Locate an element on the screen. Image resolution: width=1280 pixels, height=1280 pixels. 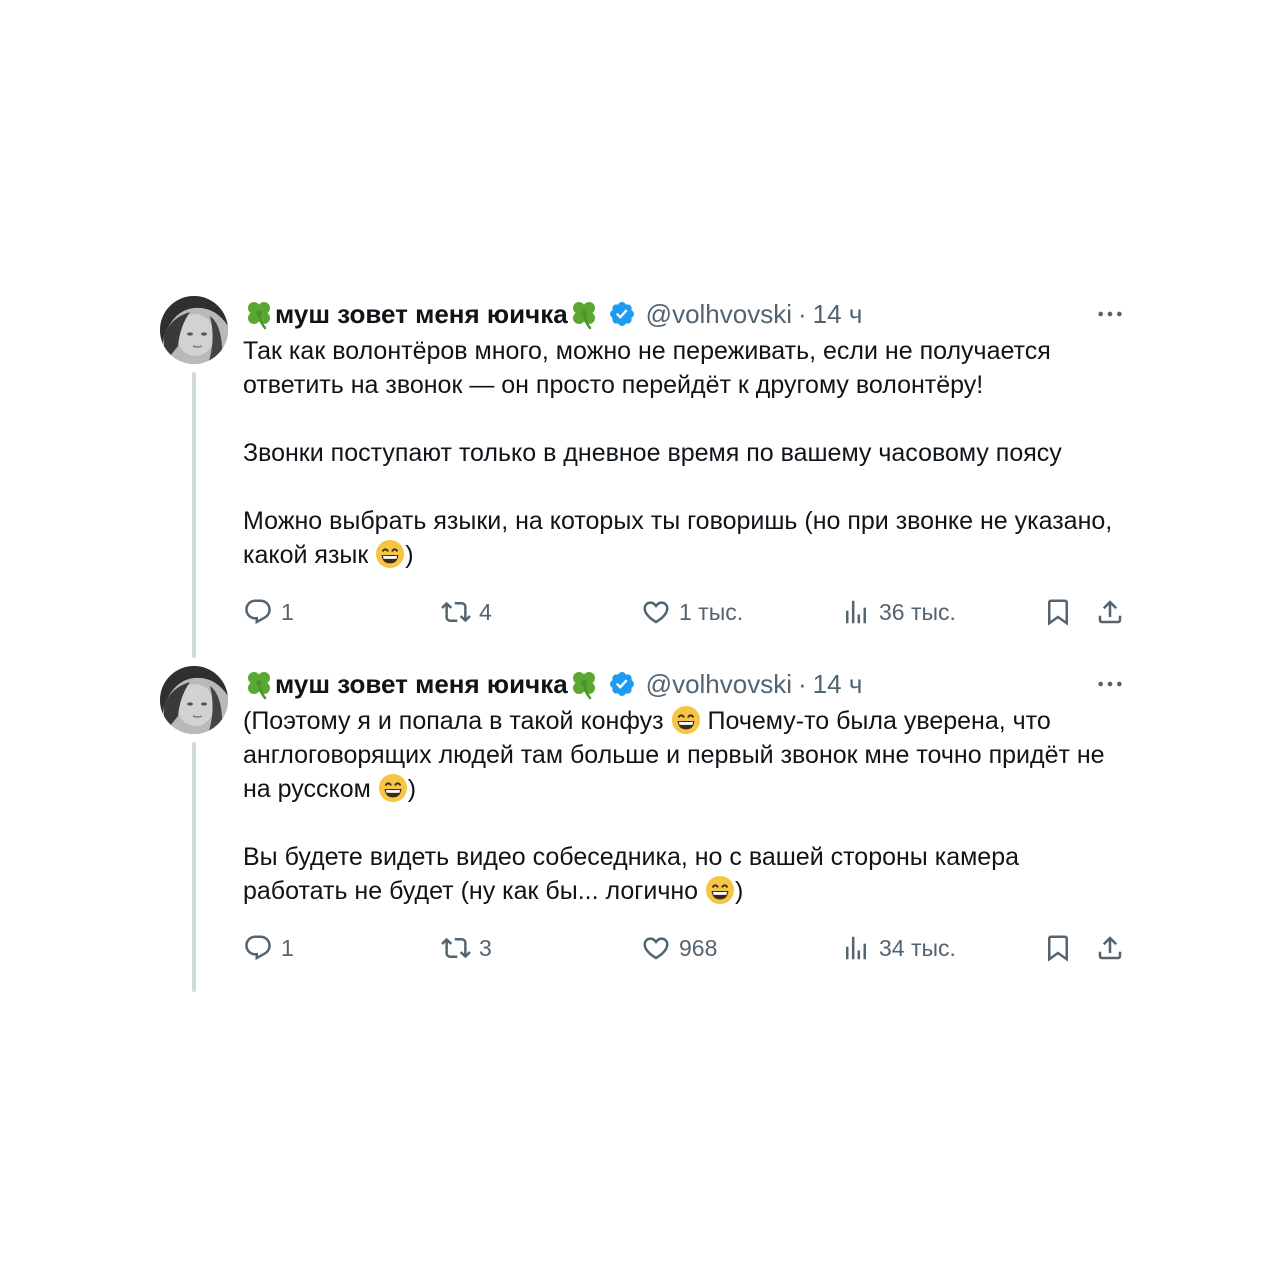
like-count: 968 is located at coordinates (698, 947).